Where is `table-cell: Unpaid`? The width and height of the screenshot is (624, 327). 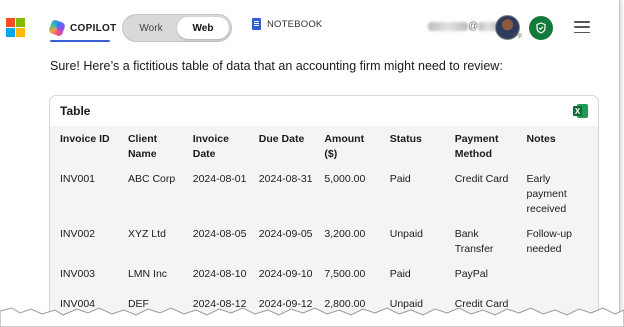 table-cell: Unpaid is located at coordinates (406, 234).